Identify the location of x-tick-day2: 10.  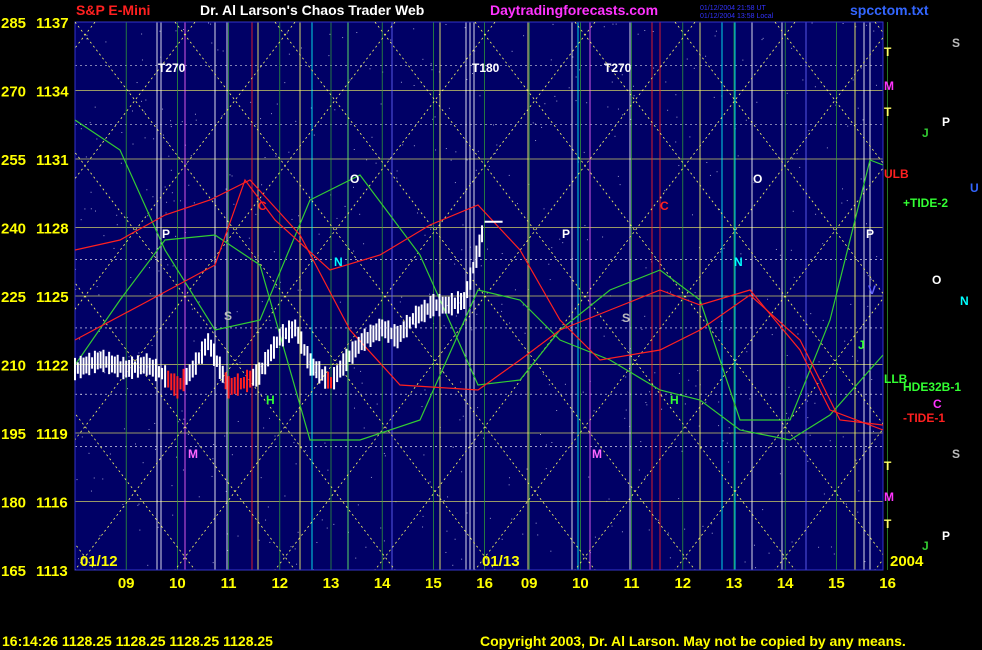
(580, 583).